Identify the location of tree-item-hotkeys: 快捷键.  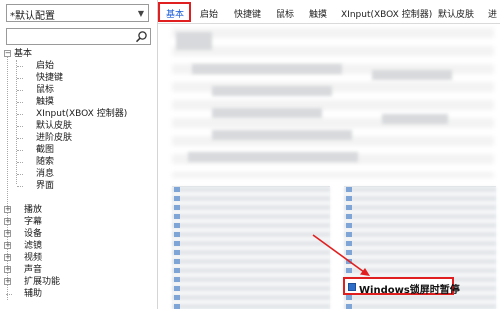
(49, 78).